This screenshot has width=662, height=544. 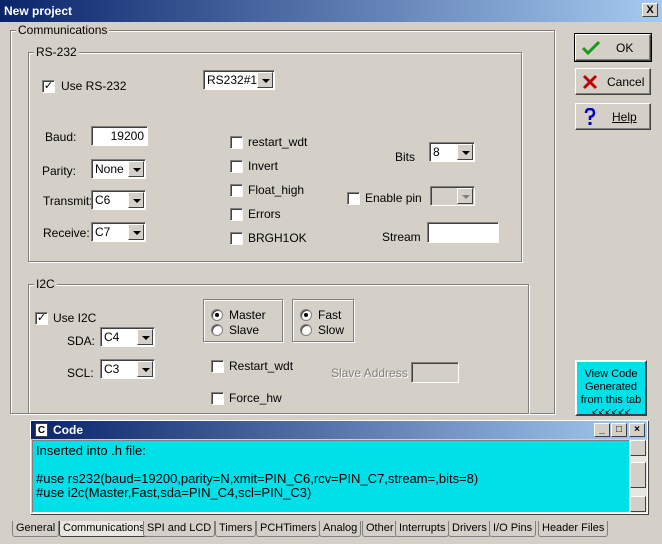 What do you see at coordinates (236, 166) in the screenshot?
I see `invert-checkbox` at bounding box center [236, 166].